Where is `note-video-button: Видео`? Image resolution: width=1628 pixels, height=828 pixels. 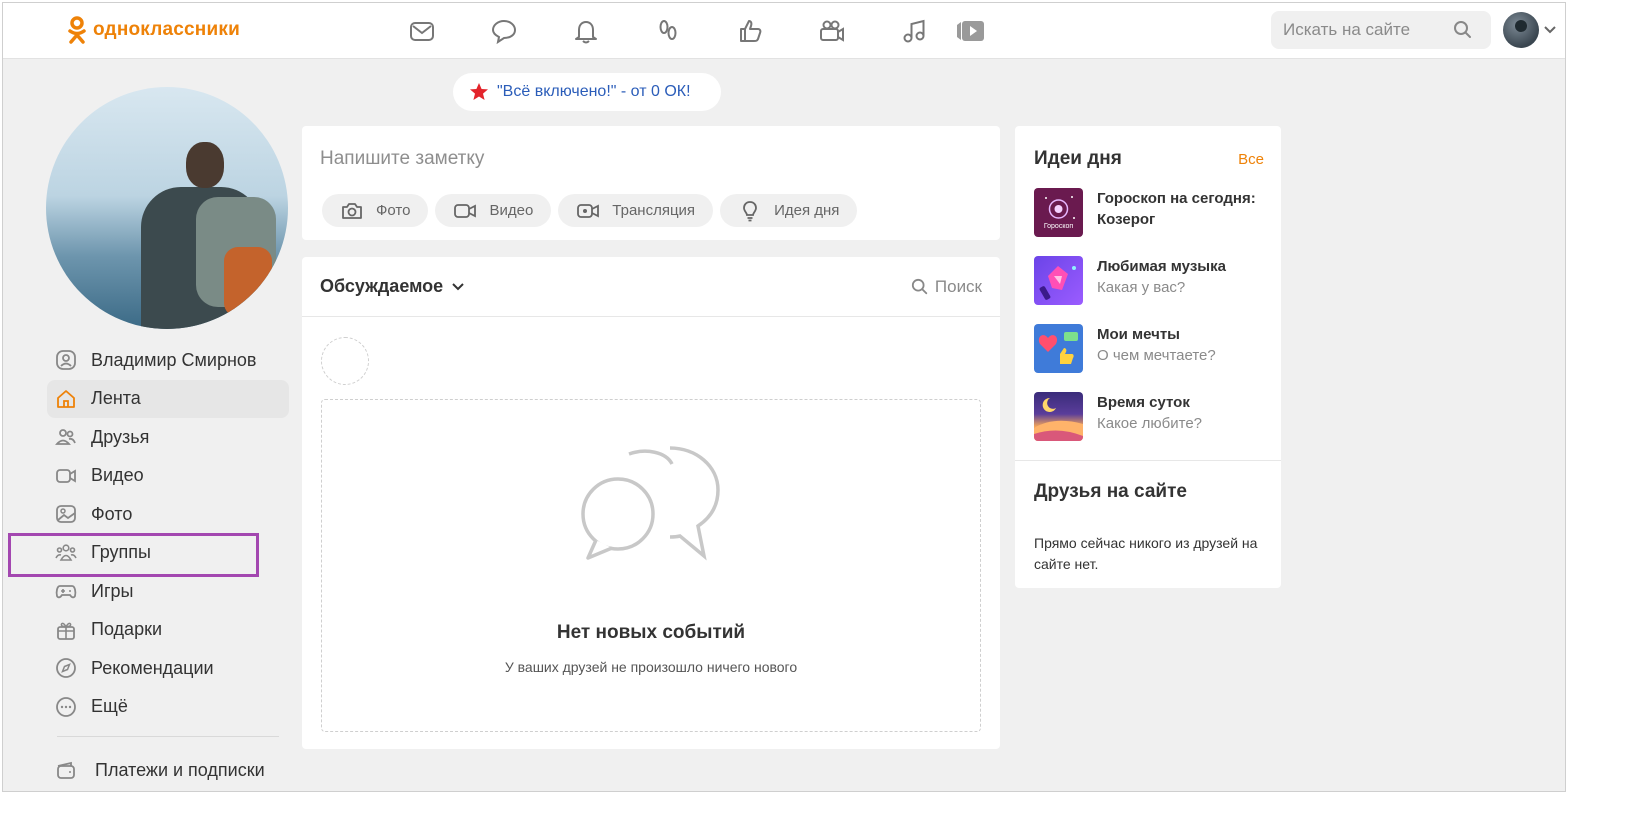
note-video-button: Видео is located at coordinates (493, 210).